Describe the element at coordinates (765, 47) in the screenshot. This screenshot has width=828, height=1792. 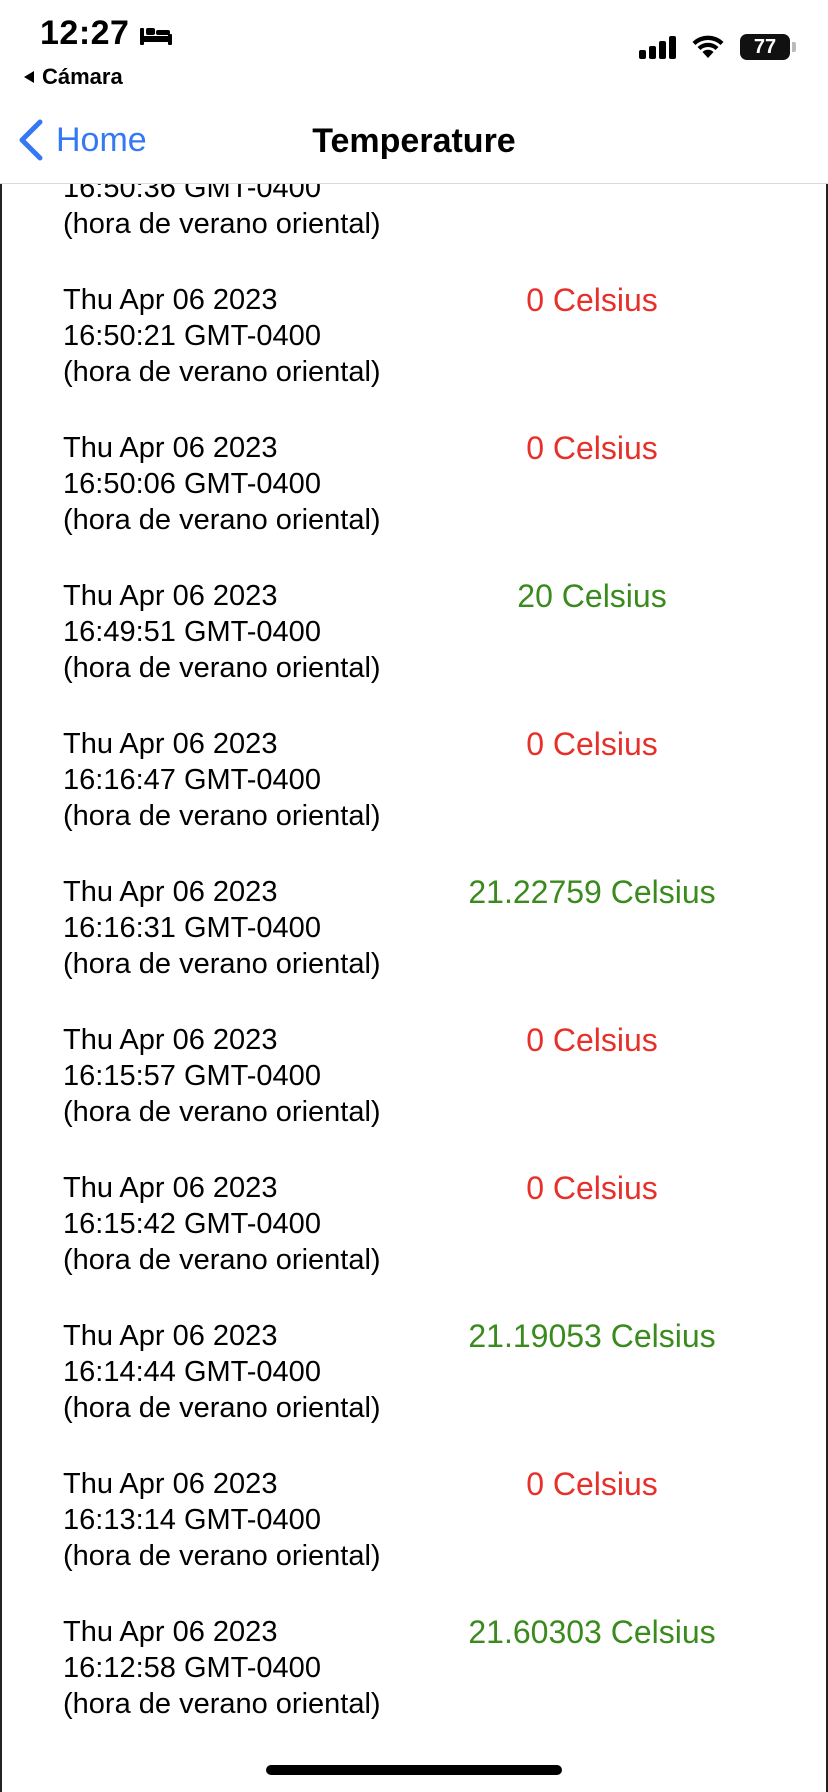
I see `battery-level: 77` at that location.